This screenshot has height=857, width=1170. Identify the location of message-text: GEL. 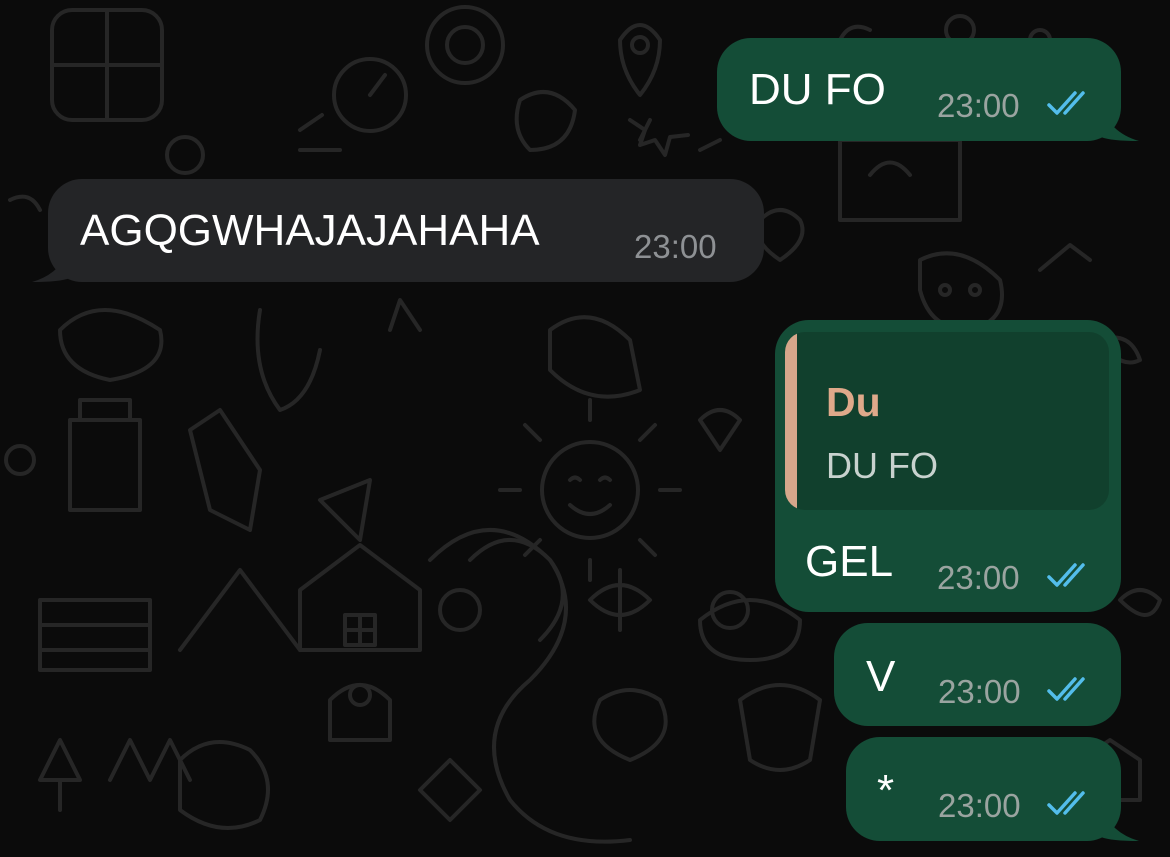
(849, 561).